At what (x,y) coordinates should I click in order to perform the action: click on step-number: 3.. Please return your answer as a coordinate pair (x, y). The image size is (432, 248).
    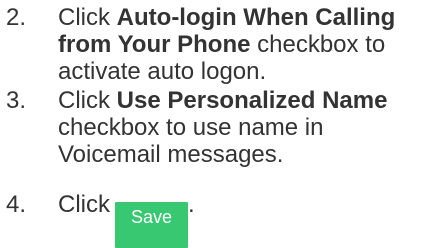
    Looking at the image, I should click on (16, 100).